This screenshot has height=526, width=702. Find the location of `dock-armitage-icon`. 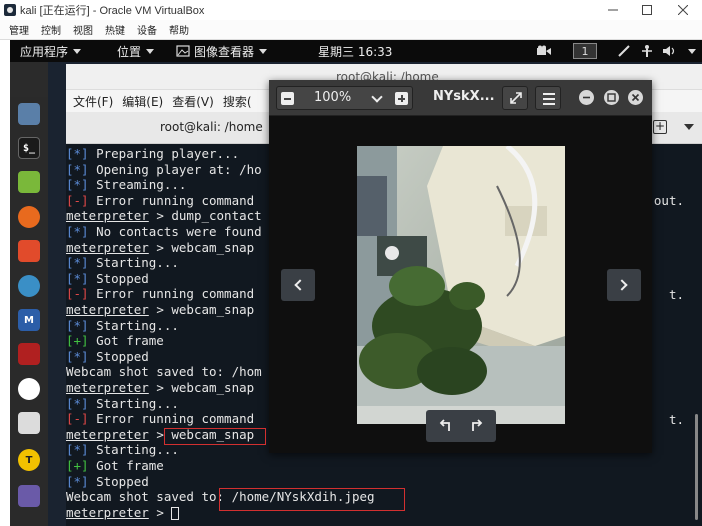

dock-armitage-icon is located at coordinates (29, 251).